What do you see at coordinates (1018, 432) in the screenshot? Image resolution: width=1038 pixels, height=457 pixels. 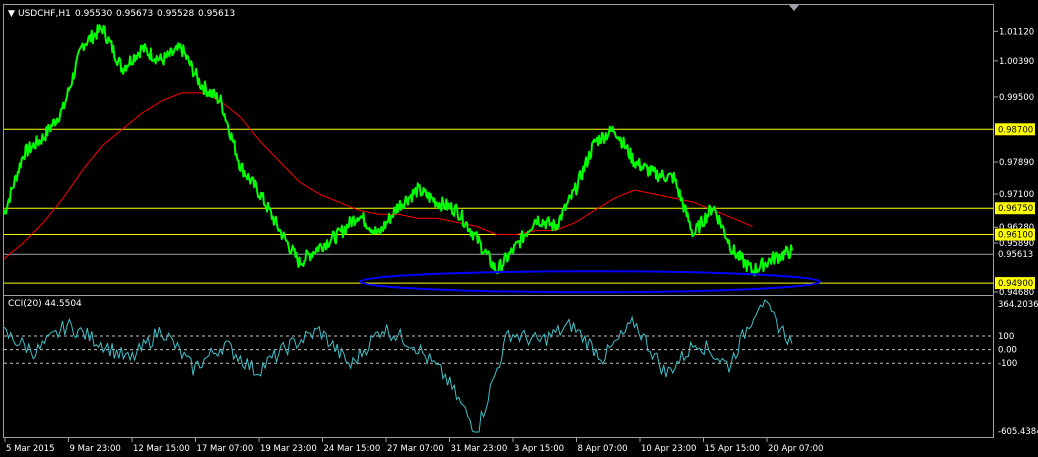 I see `cci-scale-bottom: -605.4384` at bounding box center [1018, 432].